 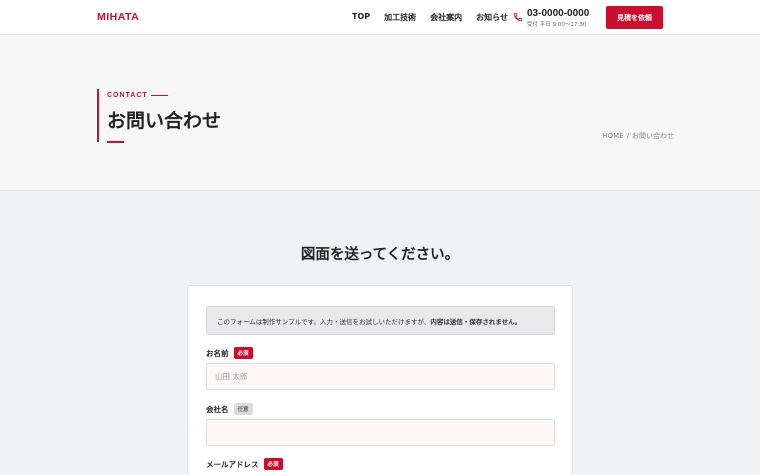 What do you see at coordinates (492, 17) in the screenshot?
I see `nav-item-news: お知らせ` at bounding box center [492, 17].